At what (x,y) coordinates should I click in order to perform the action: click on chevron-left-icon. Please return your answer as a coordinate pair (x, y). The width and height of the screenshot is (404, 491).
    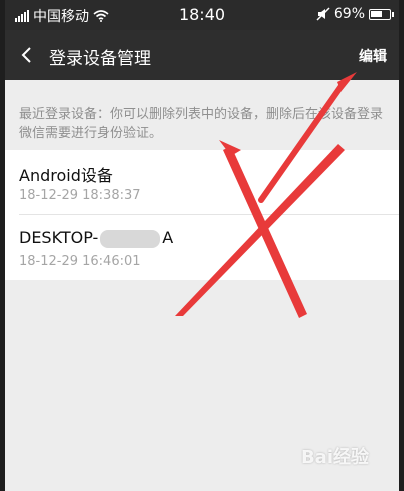
    Looking at the image, I should click on (26, 55).